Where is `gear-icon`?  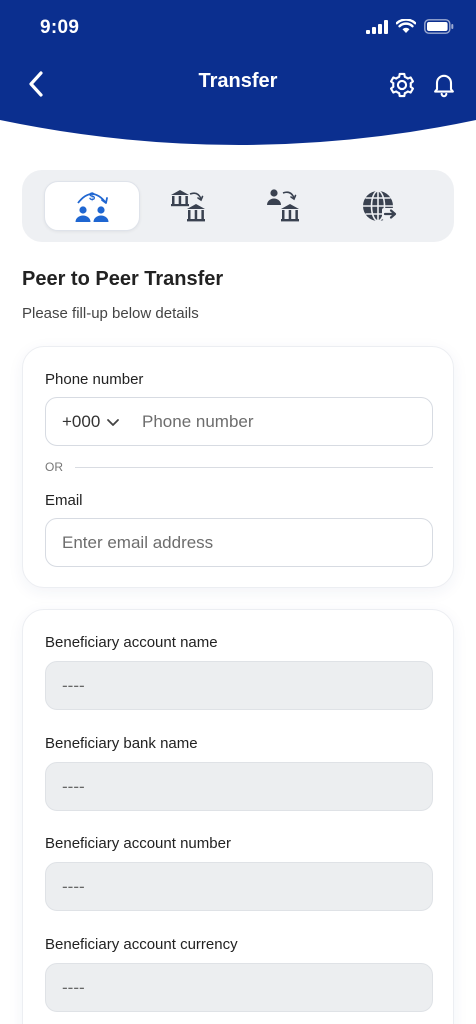 gear-icon is located at coordinates (402, 85).